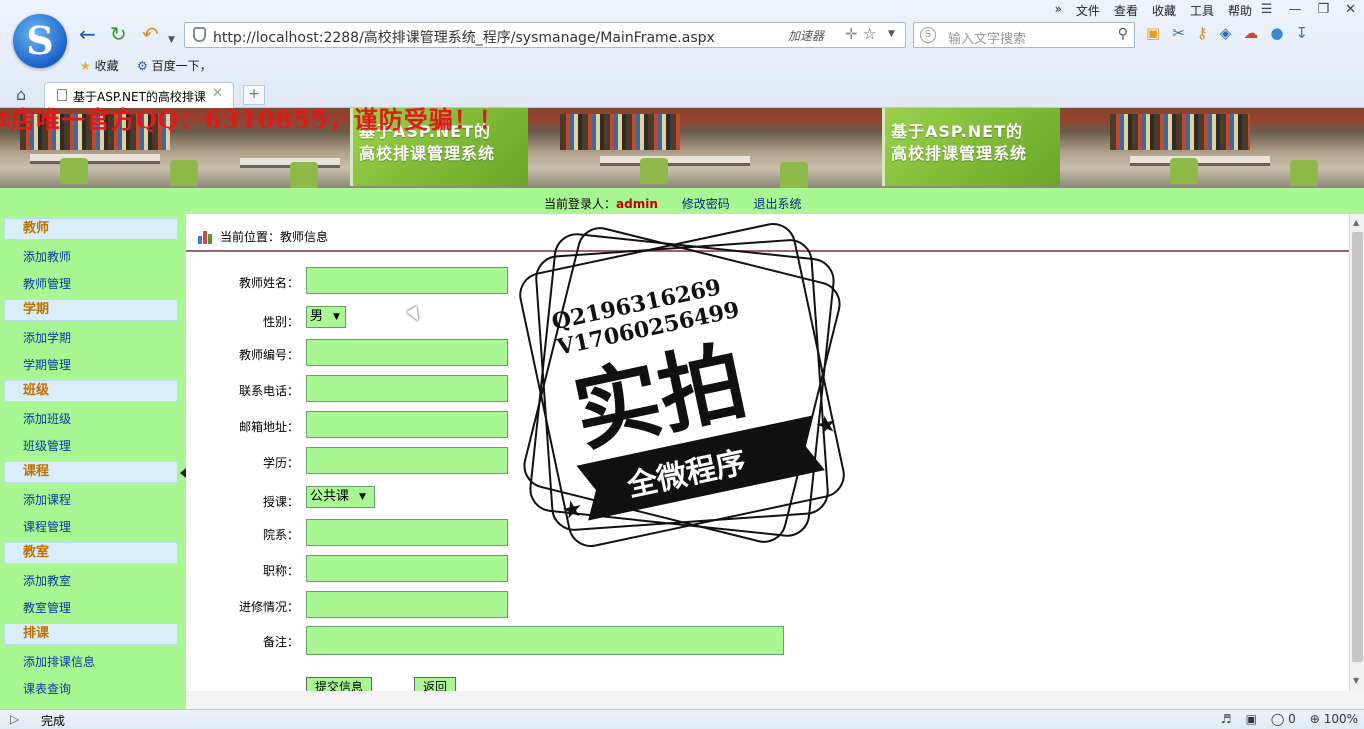 The image size is (1364, 729). I want to click on form-row-teacher-name: 教师姓名：, so click(536, 281).